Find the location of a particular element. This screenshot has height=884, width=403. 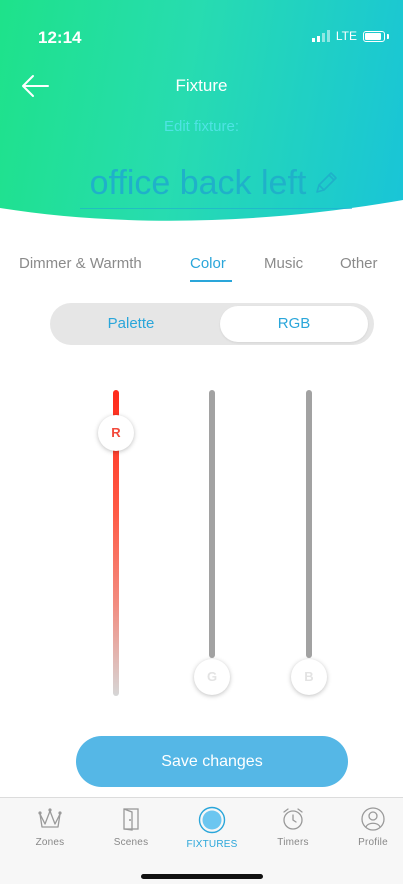

tab-other: Other is located at coordinates (359, 263).